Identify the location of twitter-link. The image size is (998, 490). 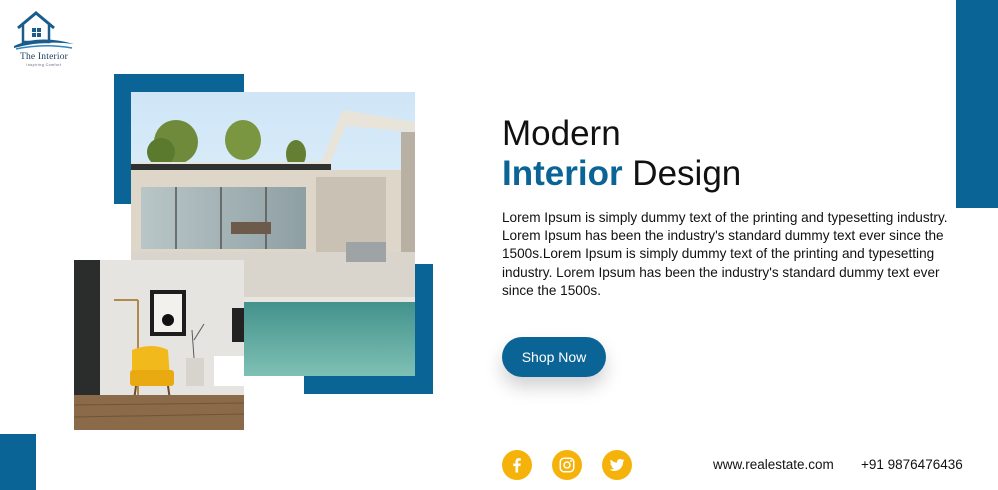
(617, 465).